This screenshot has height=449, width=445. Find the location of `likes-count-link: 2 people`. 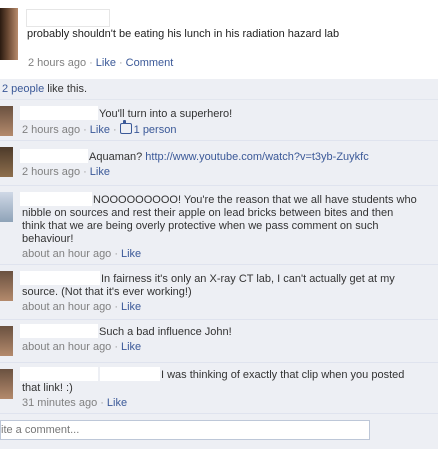

likes-count-link: 2 people is located at coordinates (23, 89).